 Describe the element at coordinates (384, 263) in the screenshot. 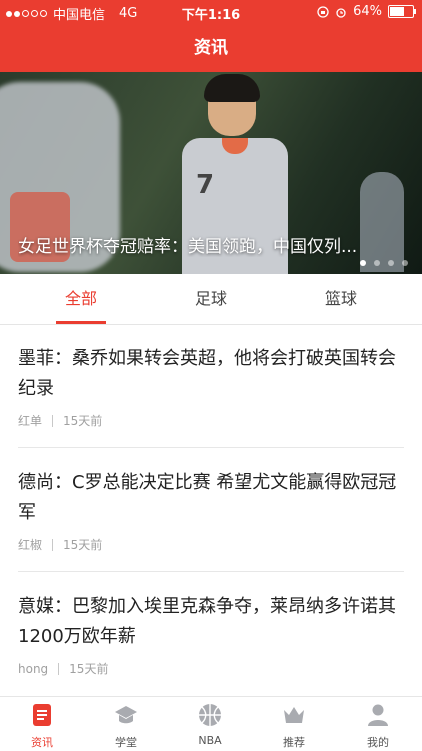

I see `carousel-indicator` at that location.